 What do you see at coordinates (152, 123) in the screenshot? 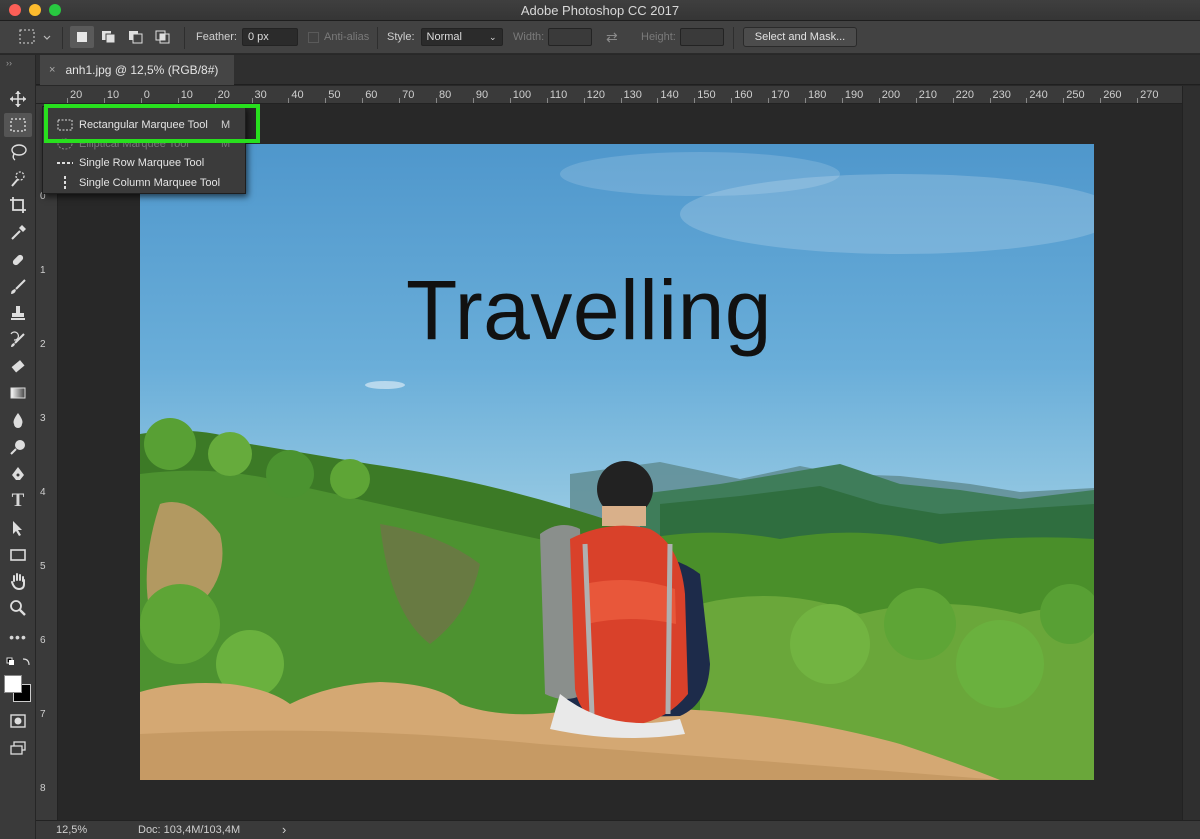
I see `highlight-box` at bounding box center [152, 123].